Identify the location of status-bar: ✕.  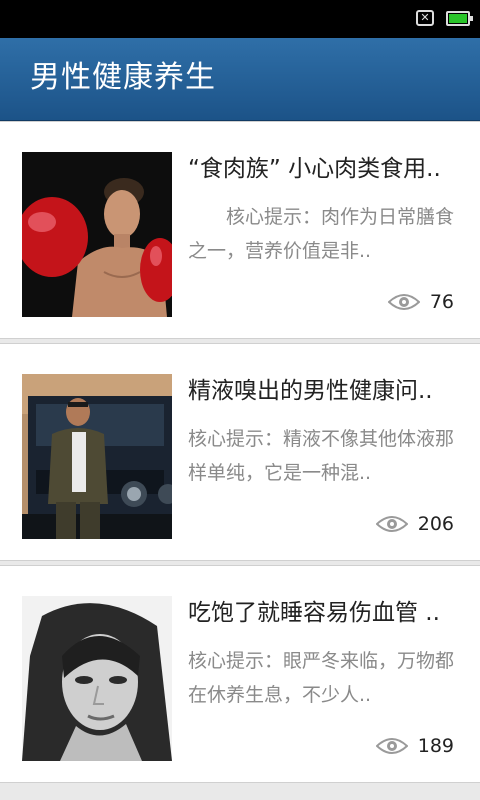
(240, 19).